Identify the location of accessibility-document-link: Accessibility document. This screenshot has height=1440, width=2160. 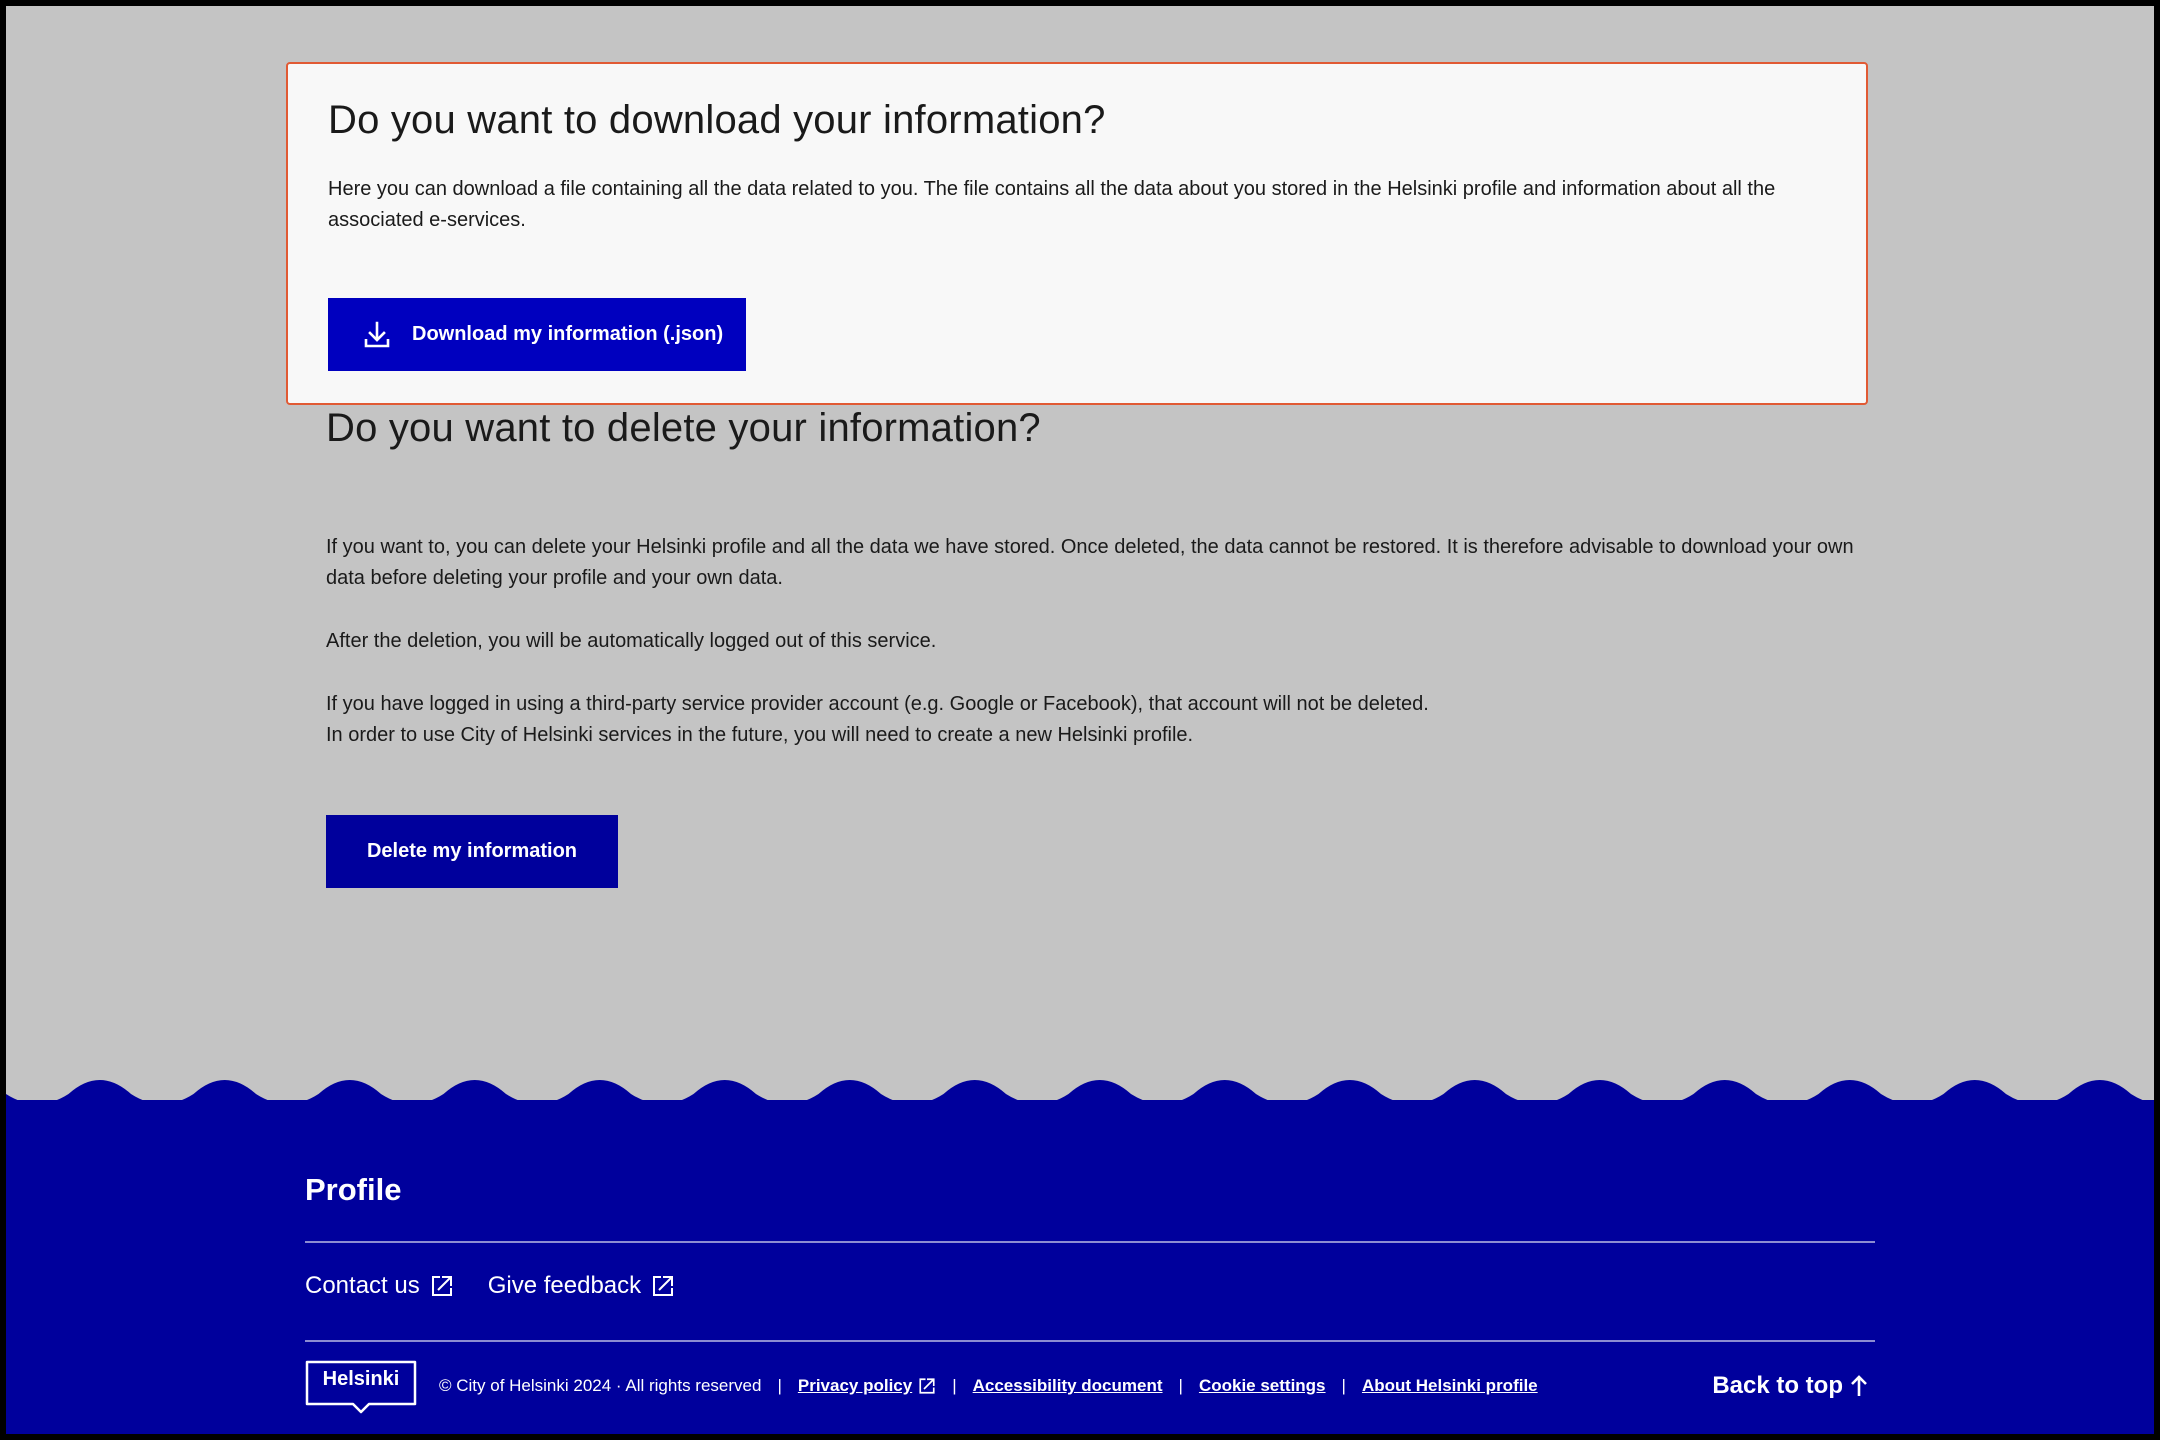
(1068, 1386).